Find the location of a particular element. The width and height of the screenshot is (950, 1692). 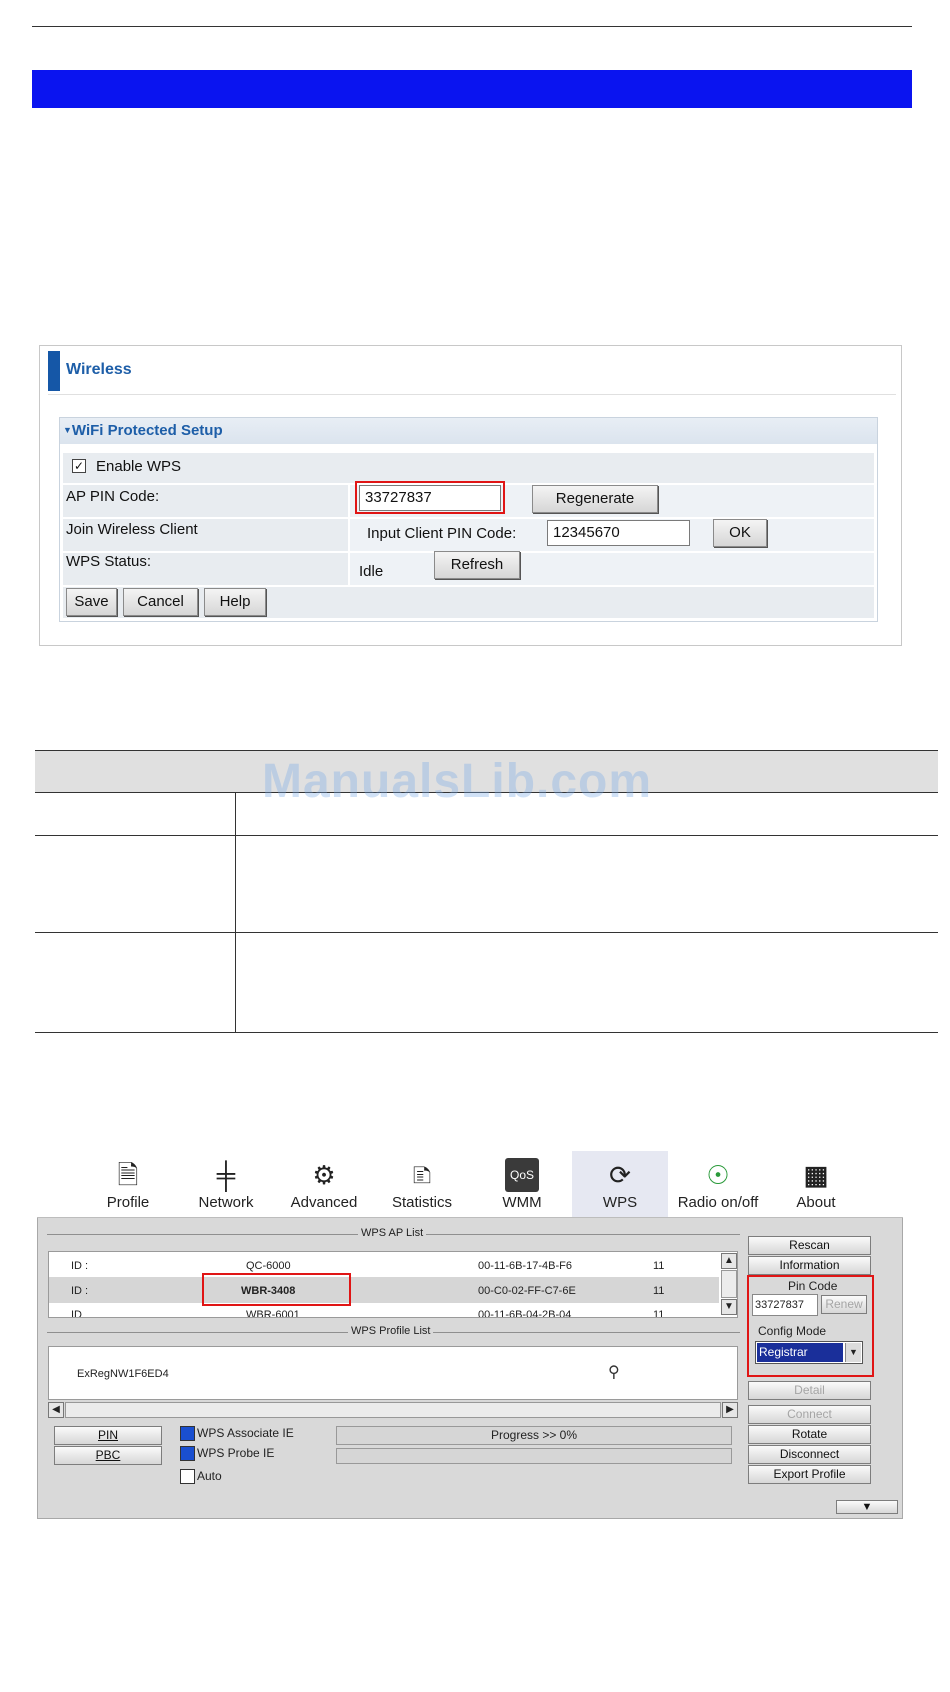

toolbar-wmm: QoS WMM is located at coordinates (522, 1184).